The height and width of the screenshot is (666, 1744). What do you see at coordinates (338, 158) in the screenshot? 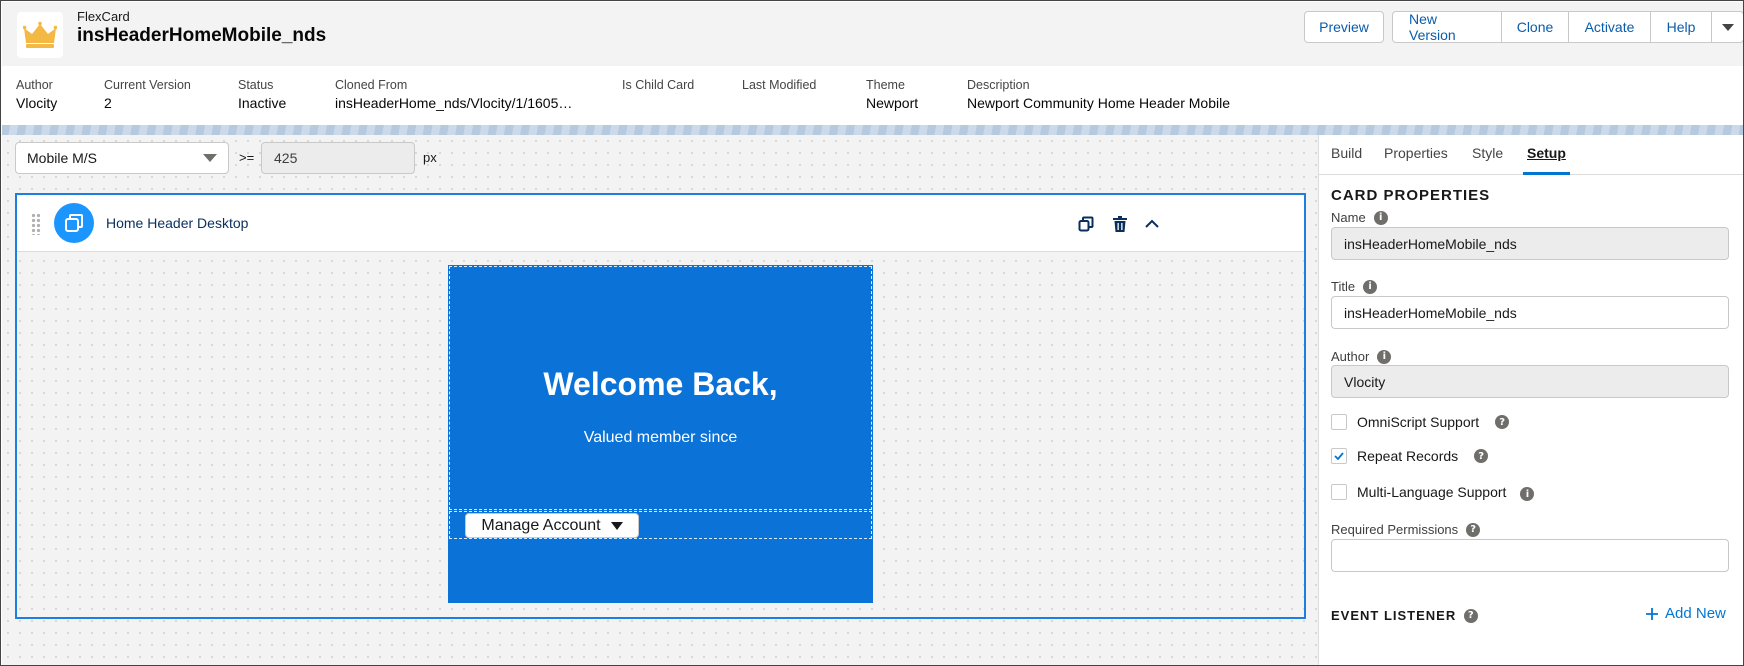
I see `breakpoint-input: 425` at bounding box center [338, 158].